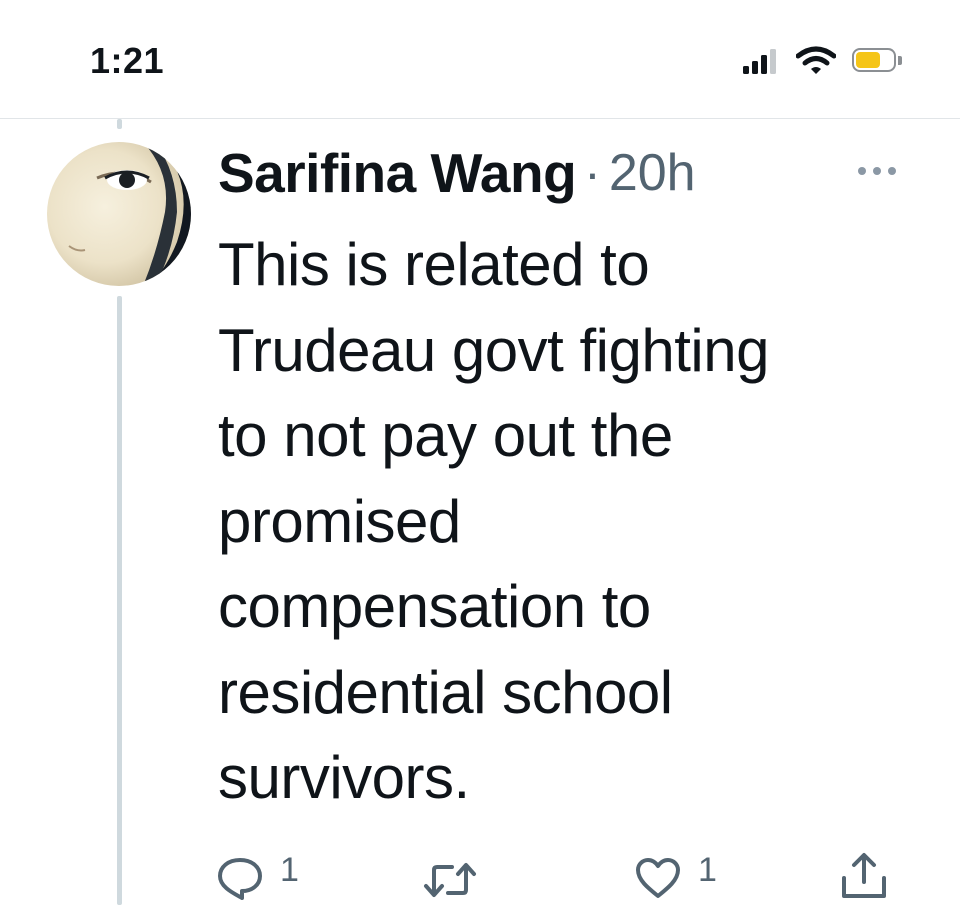  Describe the element at coordinates (883, 171) in the screenshot. I see `more-icon` at that location.